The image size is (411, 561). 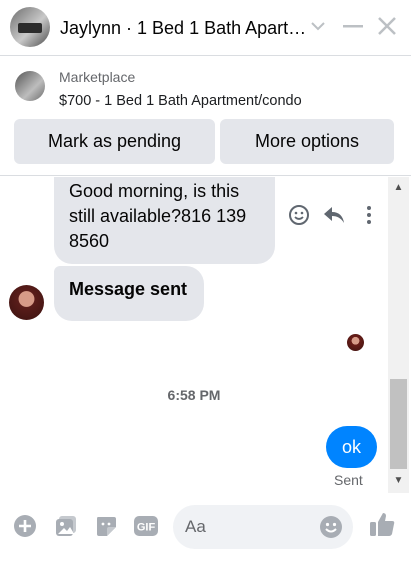 I want to click on gif-icon: GIF, so click(x=146, y=526).